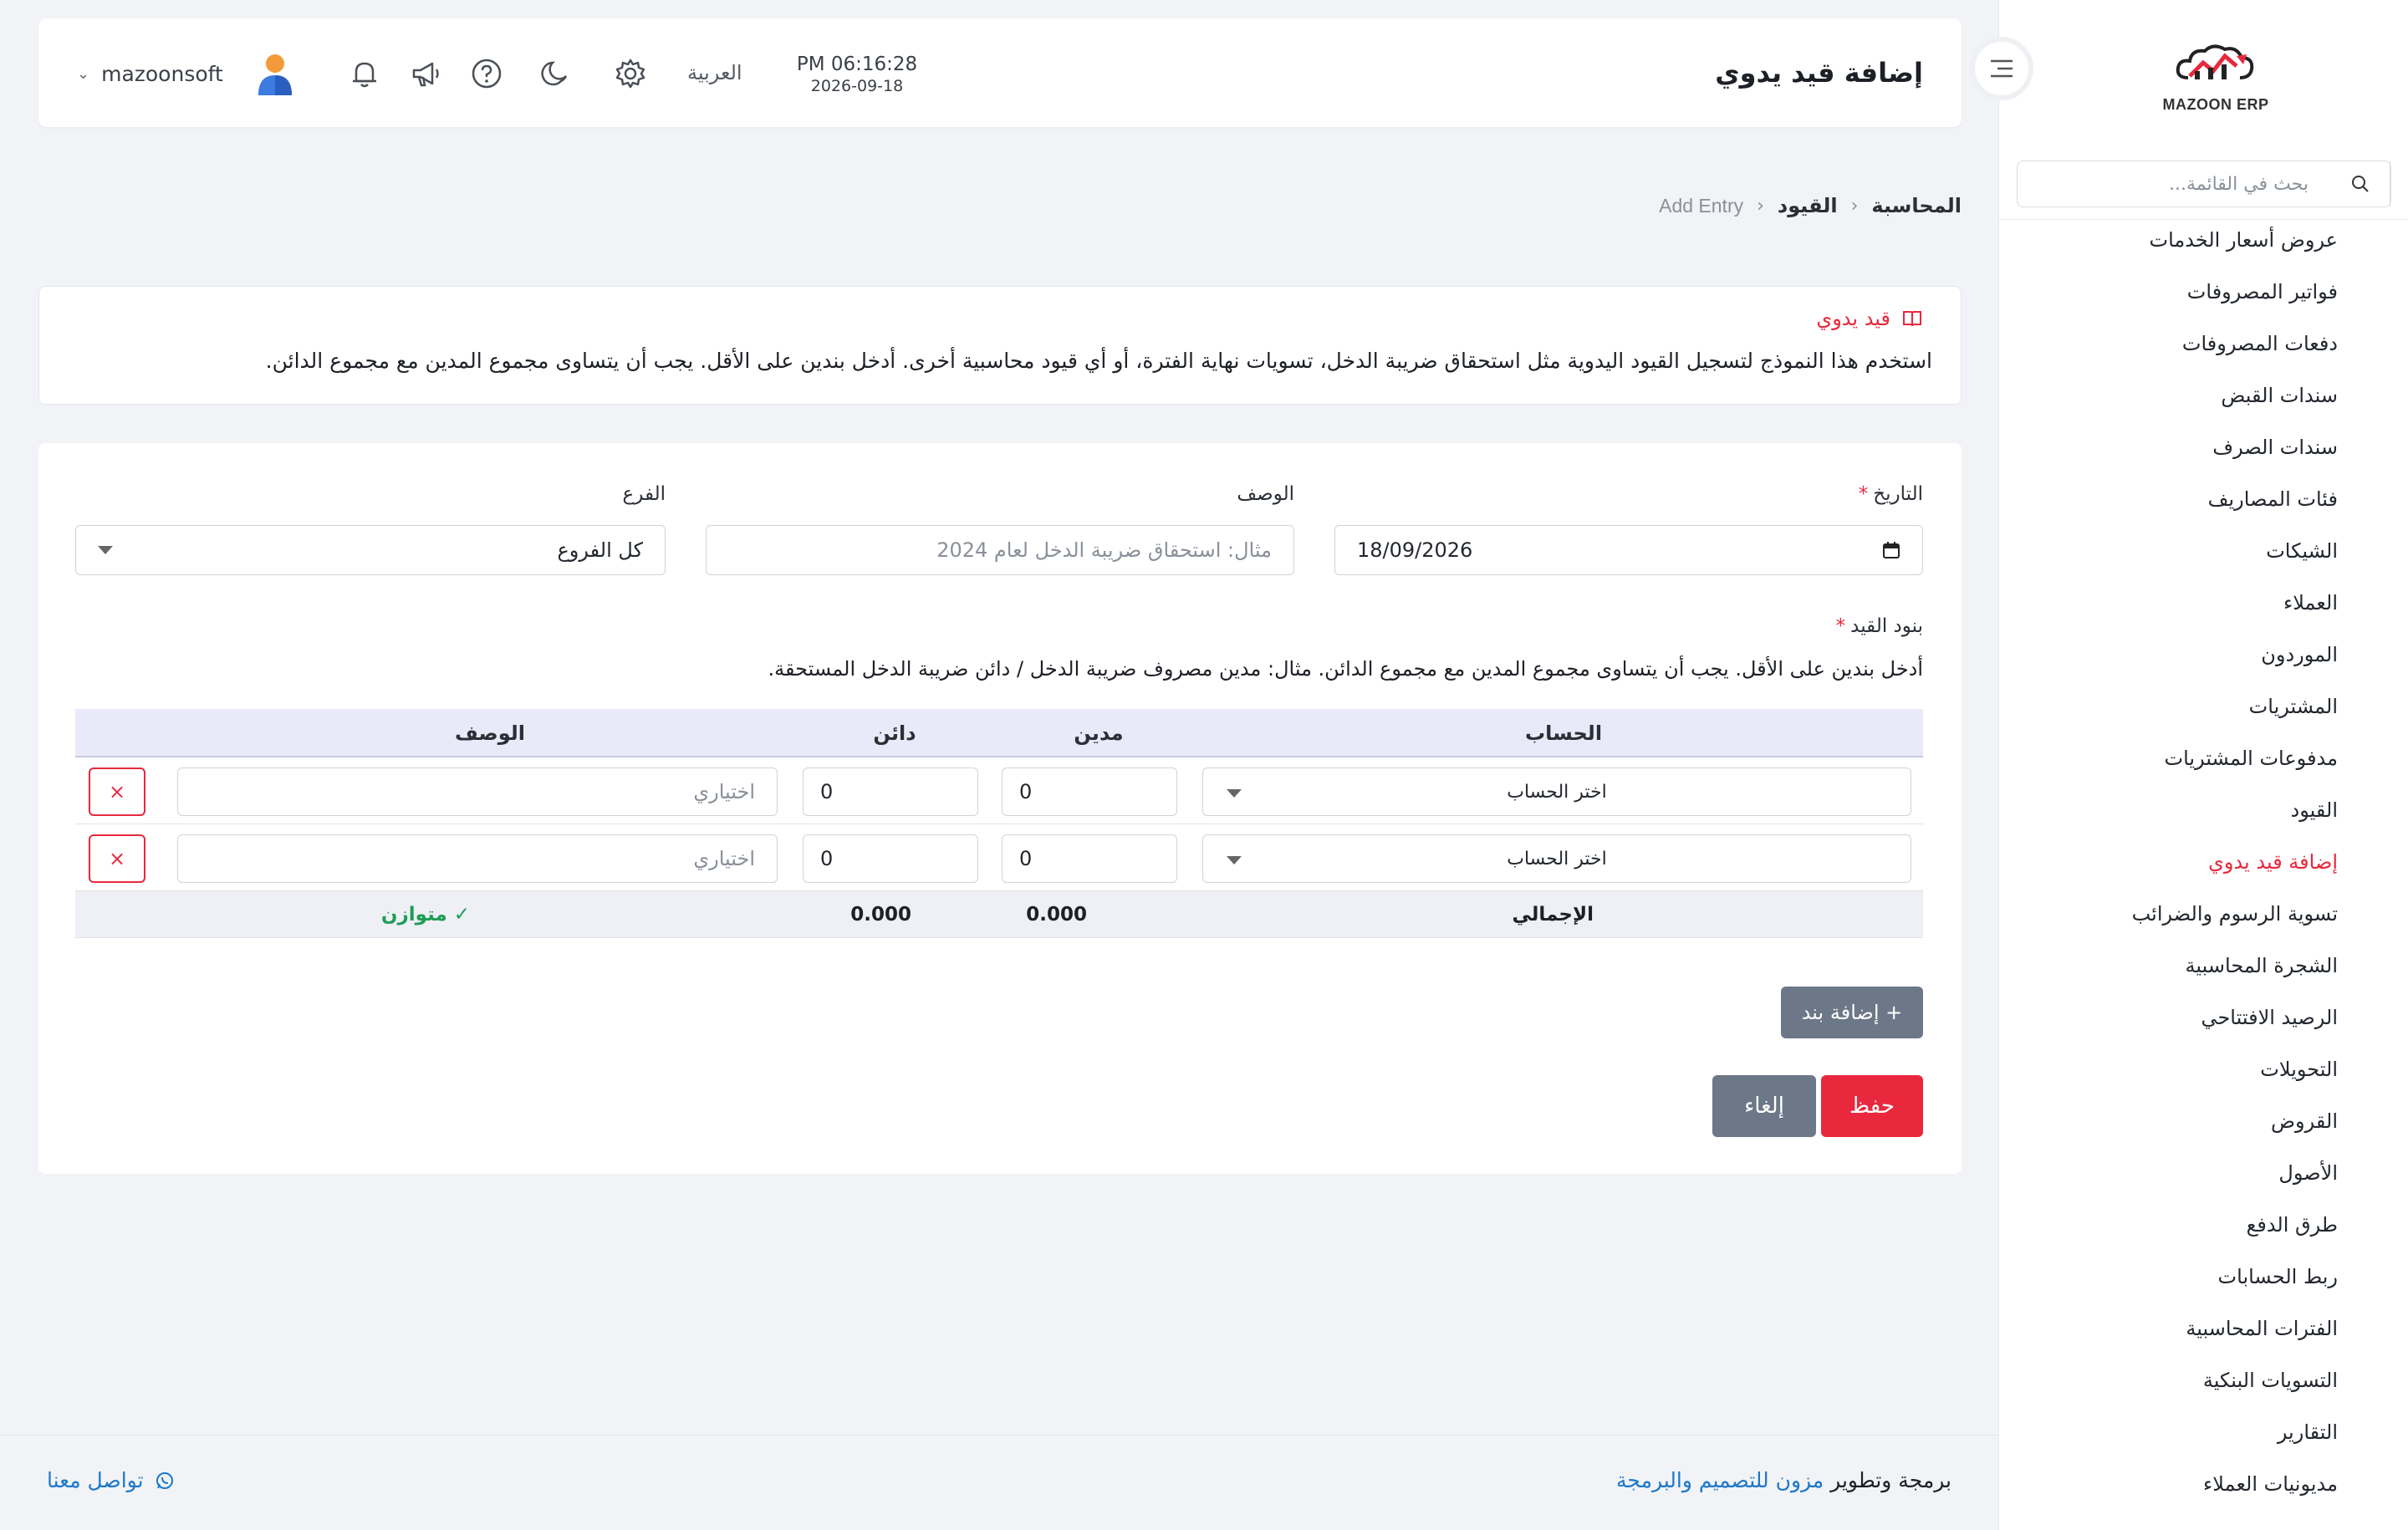 This screenshot has width=2408, height=1530. What do you see at coordinates (371, 550) in the screenshot?
I see `branch-select: كل الفروع` at bounding box center [371, 550].